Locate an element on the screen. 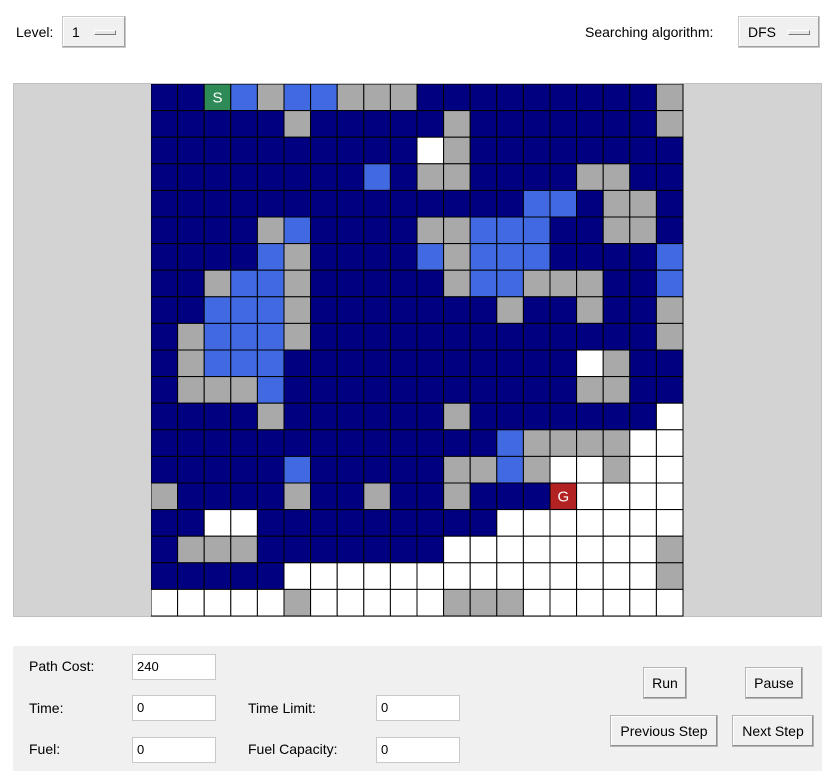 The image size is (835, 781). next-step-button: Next Step is located at coordinates (773, 731).